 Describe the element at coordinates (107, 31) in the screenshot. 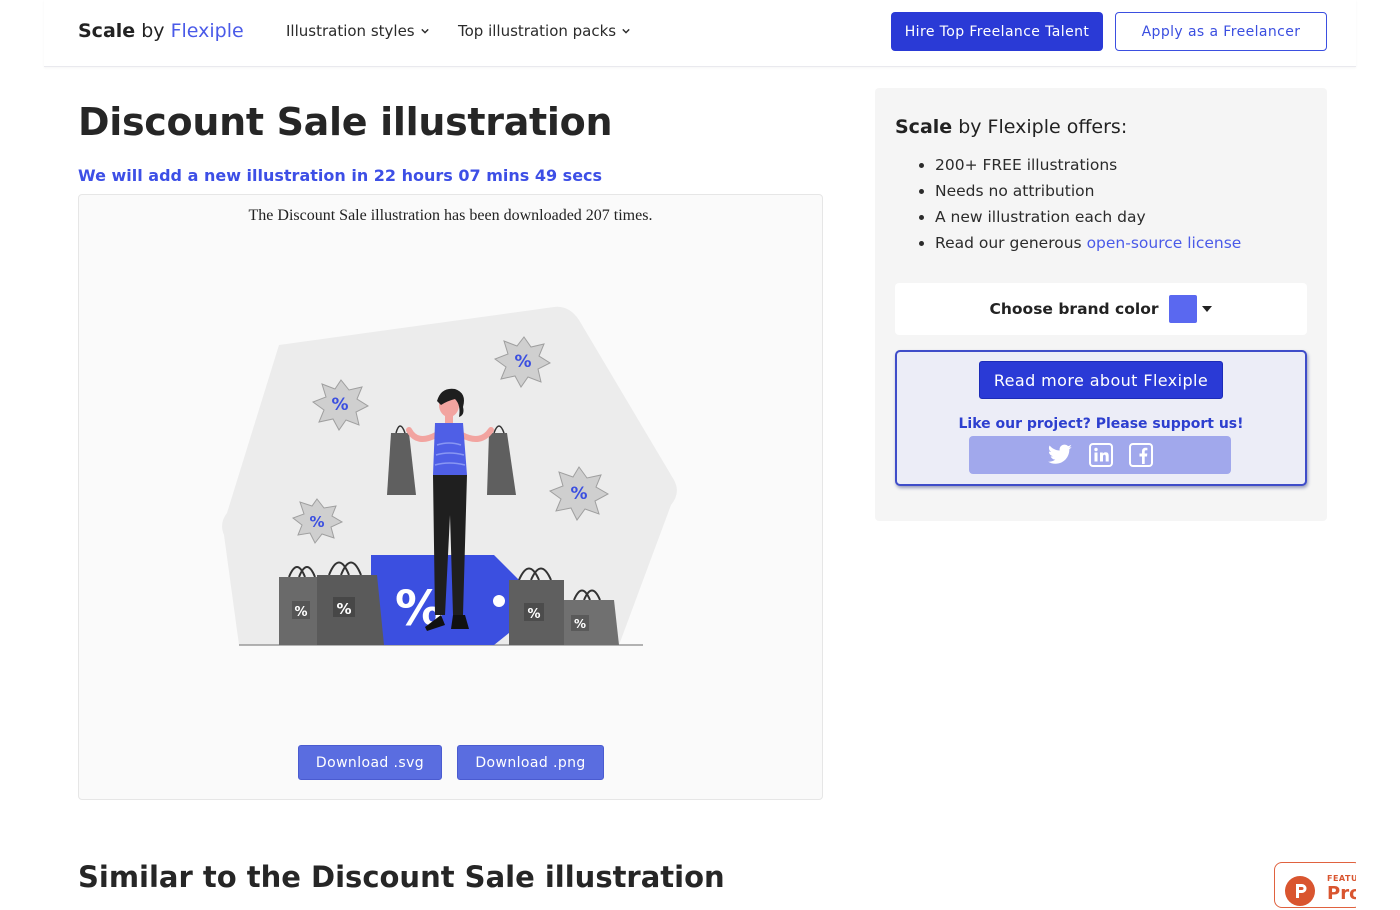

I see `logo-scale-text: Scale` at that location.